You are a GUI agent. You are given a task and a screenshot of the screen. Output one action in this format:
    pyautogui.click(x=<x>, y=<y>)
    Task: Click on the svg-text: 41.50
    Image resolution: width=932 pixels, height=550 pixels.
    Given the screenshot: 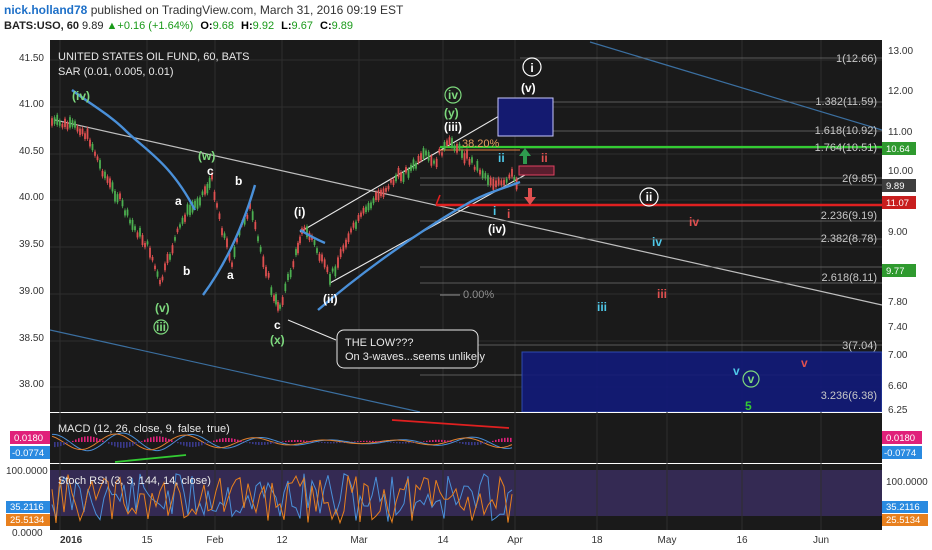 What is the action you would take?
    pyautogui.click(x=31, y=58)
    